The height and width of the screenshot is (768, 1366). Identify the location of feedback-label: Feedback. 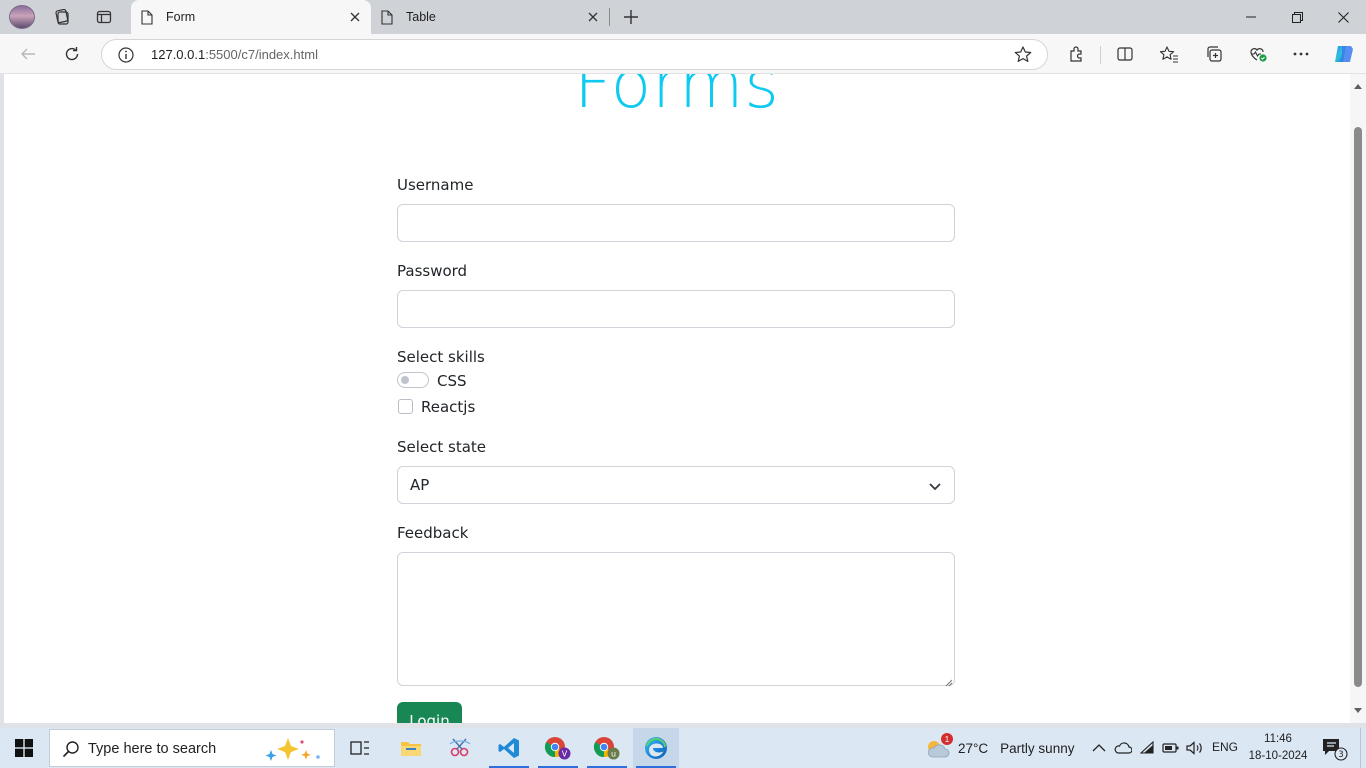
(433, 533).